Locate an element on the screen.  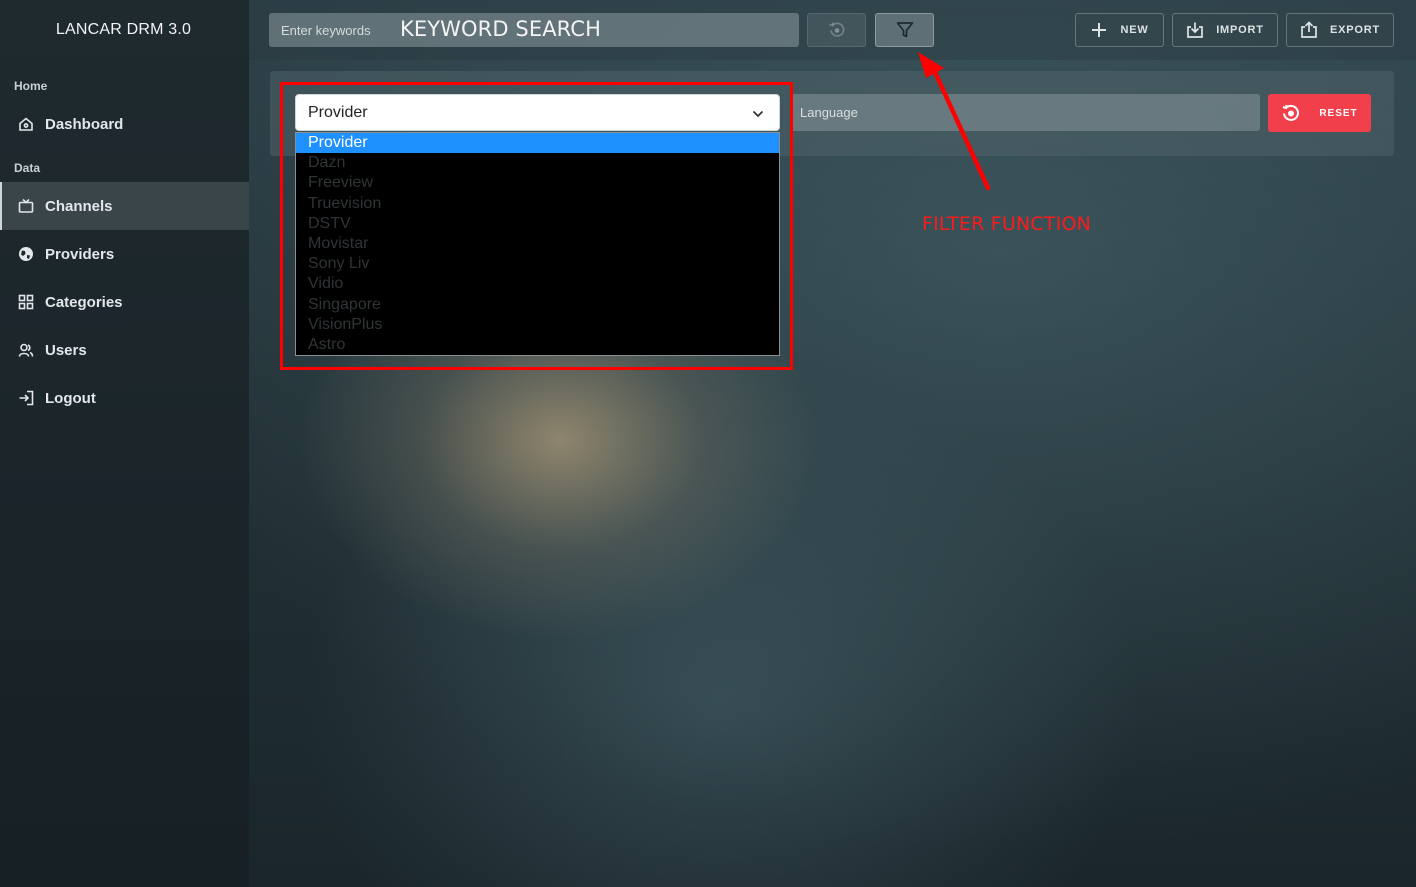
sidebar-item-categories: Categories is located at coordinates (124, 302).